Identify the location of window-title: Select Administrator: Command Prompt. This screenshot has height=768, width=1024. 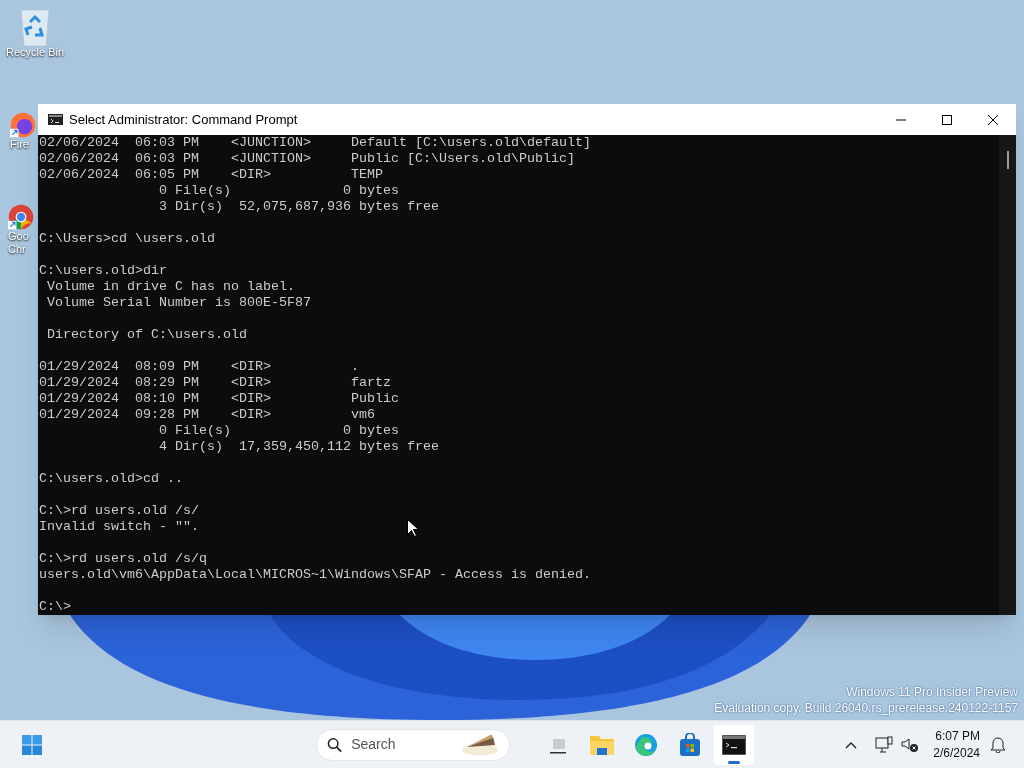
(183, 119).